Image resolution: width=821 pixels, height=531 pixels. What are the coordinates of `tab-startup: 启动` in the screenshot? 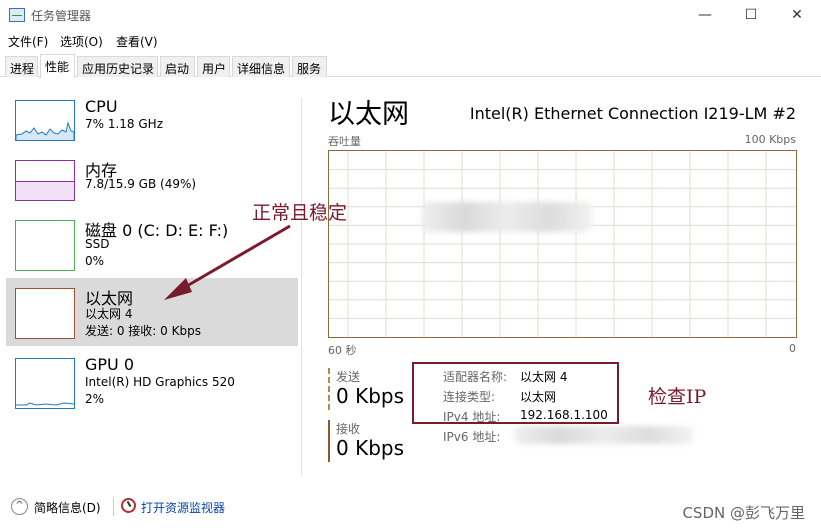 It's located at (177, 66).